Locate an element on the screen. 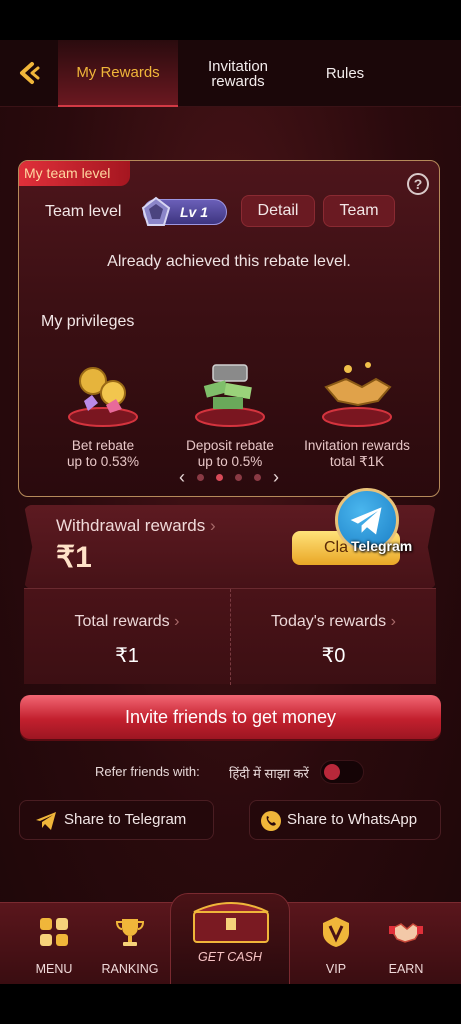 The image size is (461, 1024). nav-label: VIP is located at coordinates (336, 969).